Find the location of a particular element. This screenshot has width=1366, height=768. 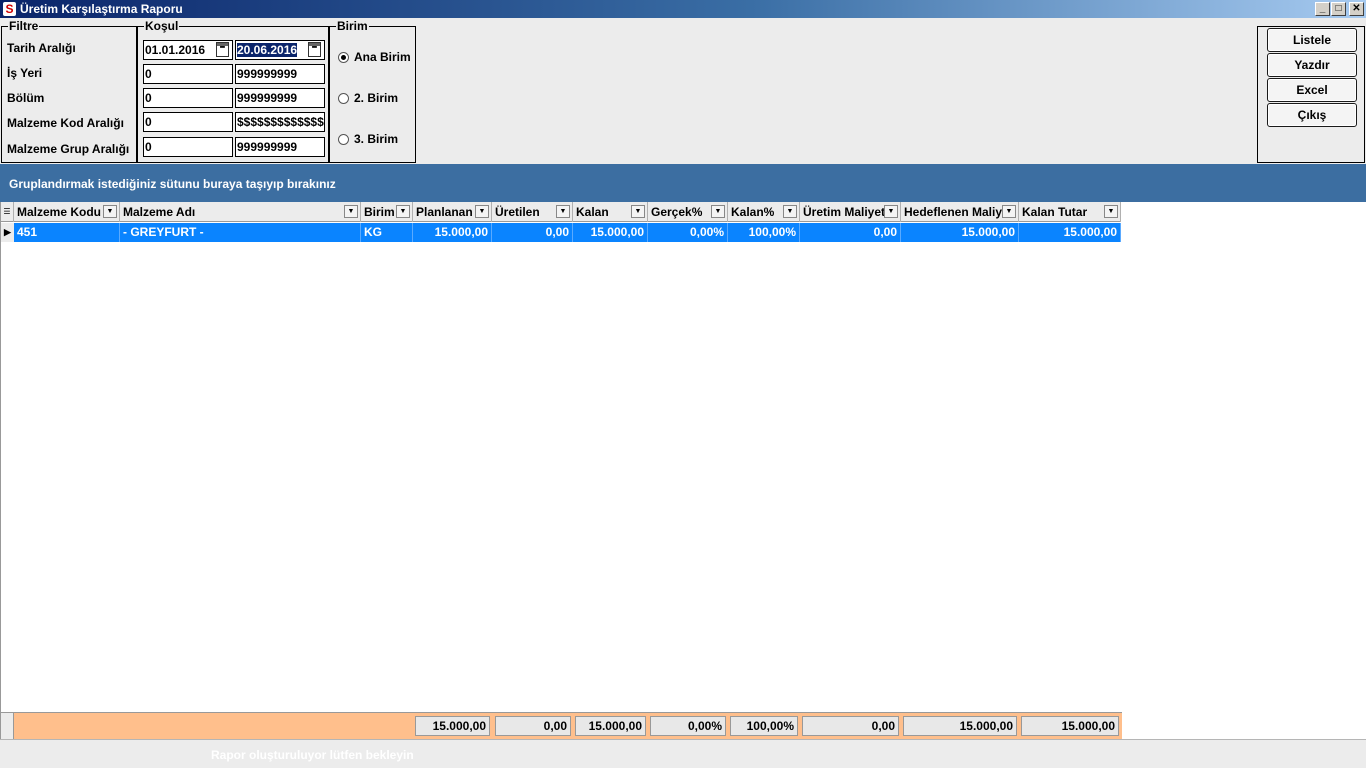

malzeme-grup-araligi-label: Malzeme Grup Aralığı is located at coordinates (68, 149).